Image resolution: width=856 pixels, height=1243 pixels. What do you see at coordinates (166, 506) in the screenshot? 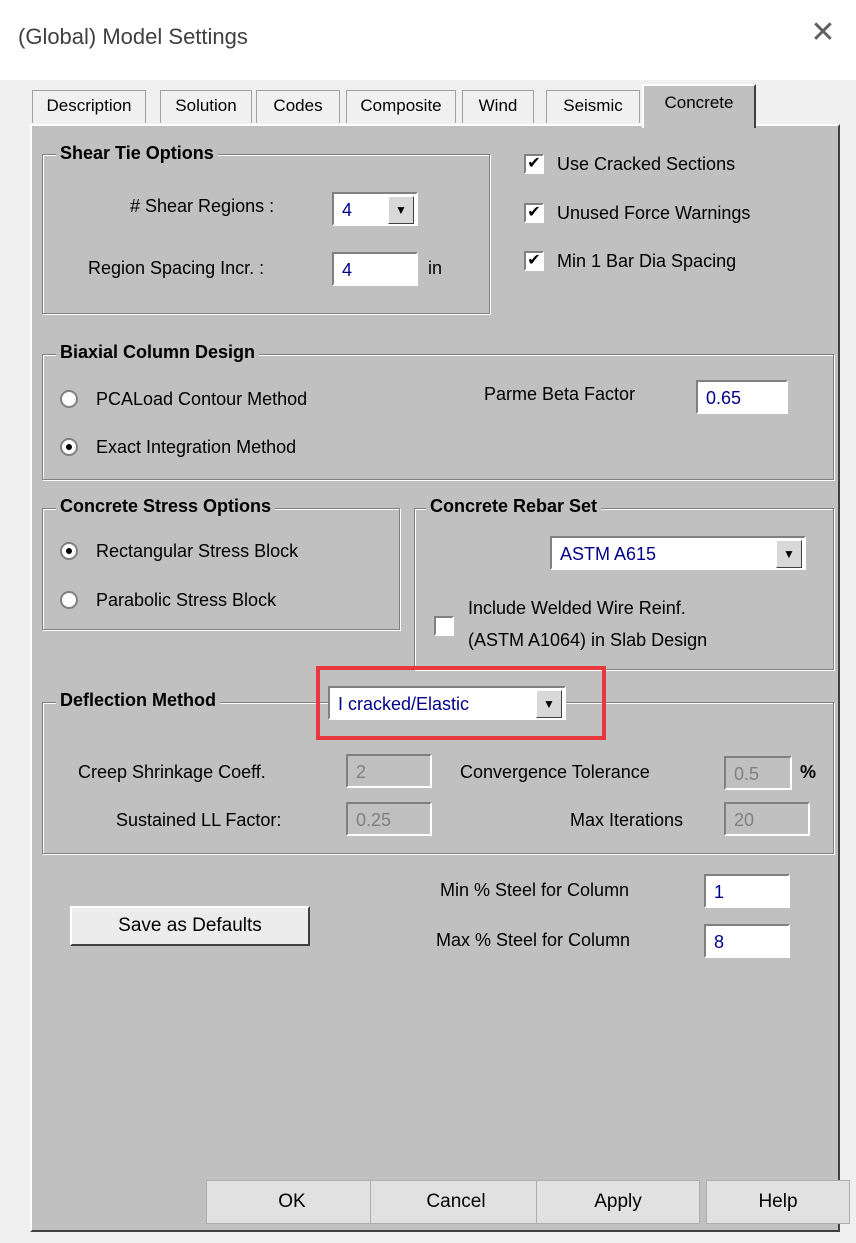
I see `stress-options-legend: Concrete Stress Options` at bounding box center [166, 506].